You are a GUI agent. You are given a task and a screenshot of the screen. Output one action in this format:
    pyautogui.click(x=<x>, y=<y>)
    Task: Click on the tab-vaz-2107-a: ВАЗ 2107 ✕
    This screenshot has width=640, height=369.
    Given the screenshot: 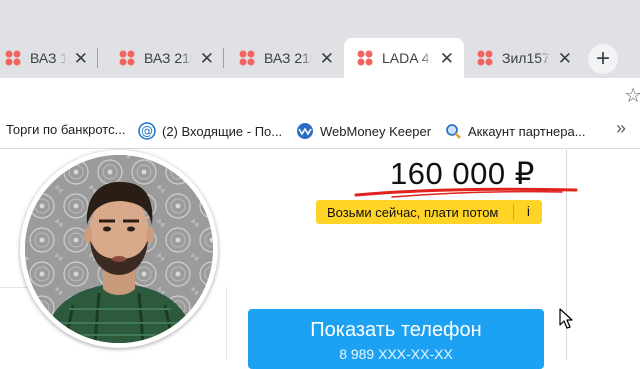 What is the action you would take?
    pyautogui.click(x=165, y=58)
    